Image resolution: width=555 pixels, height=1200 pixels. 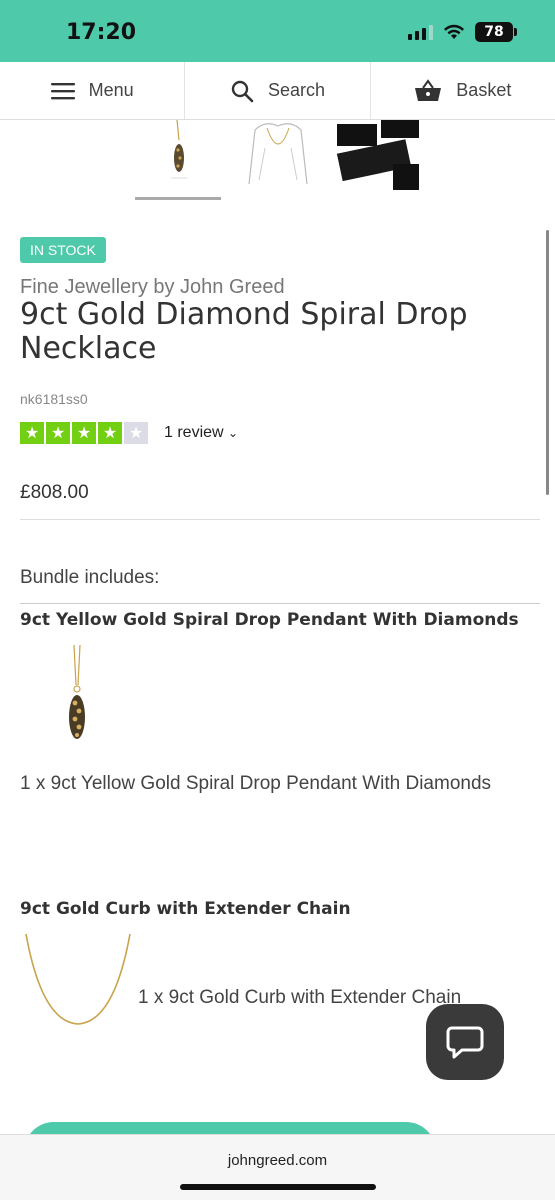 What do you see at coordinates (547, 362) in the screenshot?
I see `scrollbar` at bounding box center [547, 362].